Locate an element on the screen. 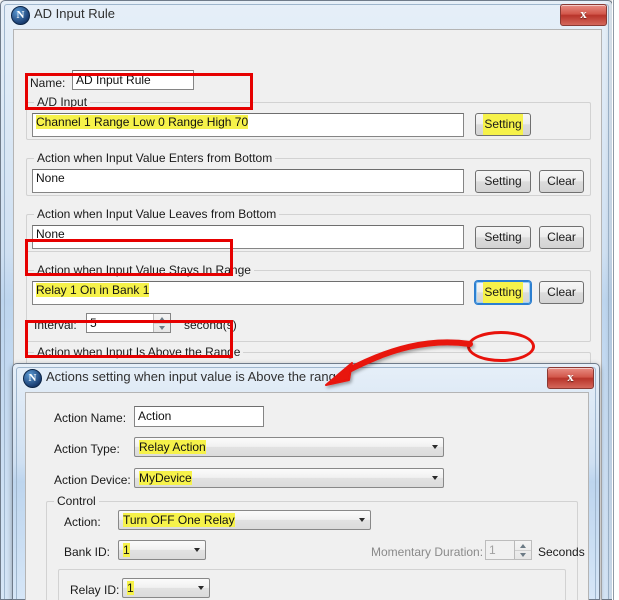 The image size is (619, 600). action-device-value: MyDevice is located at coordinates (165, 478).